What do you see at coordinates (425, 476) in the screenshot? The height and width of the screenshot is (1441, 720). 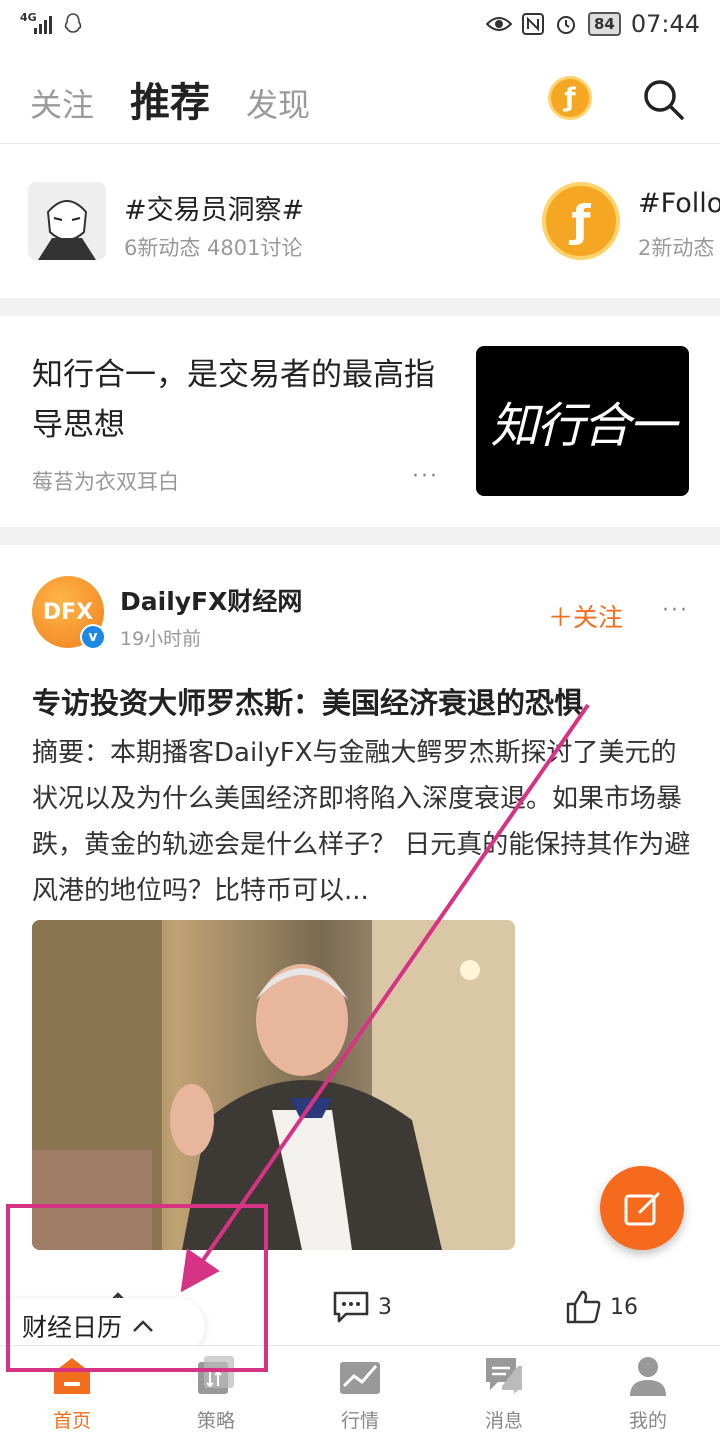 I see `article-more-button: ···` at bounding box center [425, 476].